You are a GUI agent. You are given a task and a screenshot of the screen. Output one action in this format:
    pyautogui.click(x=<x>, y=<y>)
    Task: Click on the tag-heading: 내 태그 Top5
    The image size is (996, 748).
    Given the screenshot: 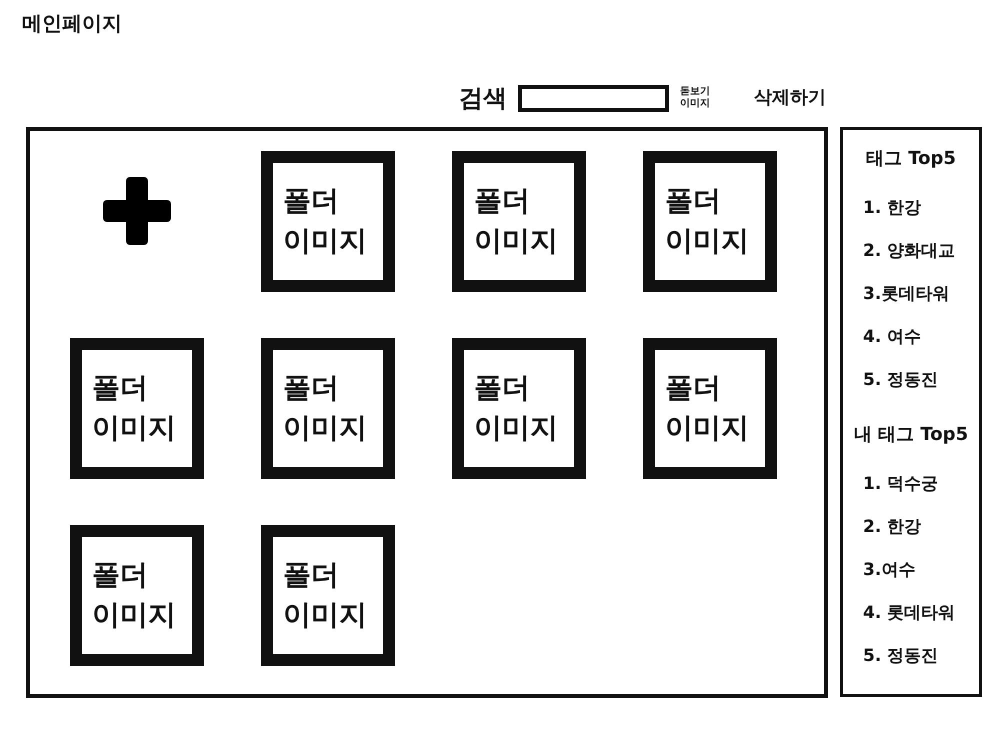 What is the action you would take?
    pyautogui.click(x=911, y=435)
    